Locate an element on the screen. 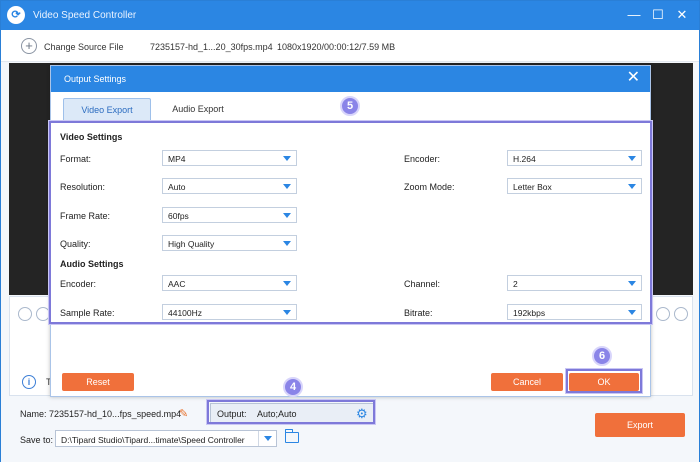 This screenshot has width=700, height=462. folder-icon is located at coordinates (292, 436).